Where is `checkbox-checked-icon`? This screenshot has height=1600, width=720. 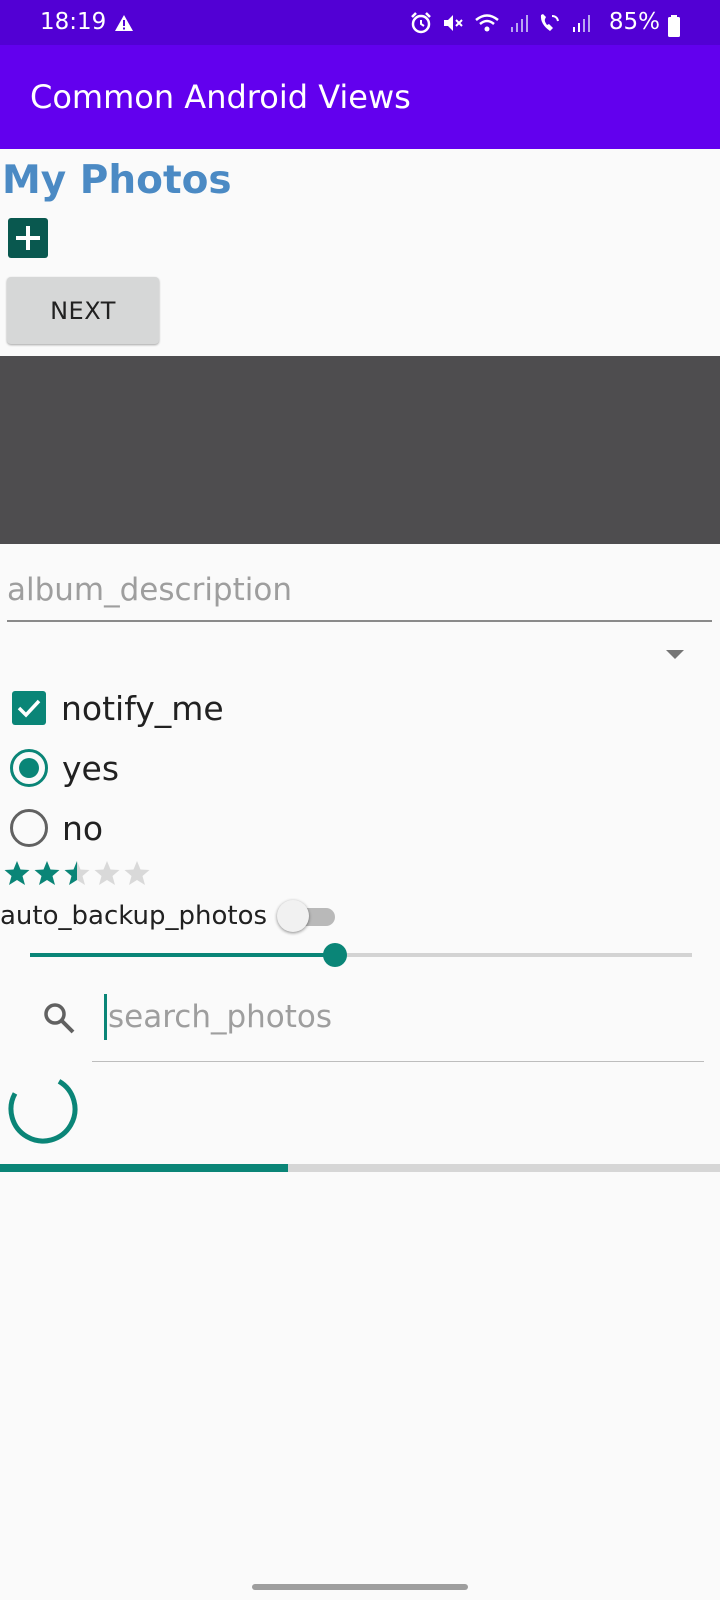
checkbox-checked-icon is located at coordinates (29, 708).